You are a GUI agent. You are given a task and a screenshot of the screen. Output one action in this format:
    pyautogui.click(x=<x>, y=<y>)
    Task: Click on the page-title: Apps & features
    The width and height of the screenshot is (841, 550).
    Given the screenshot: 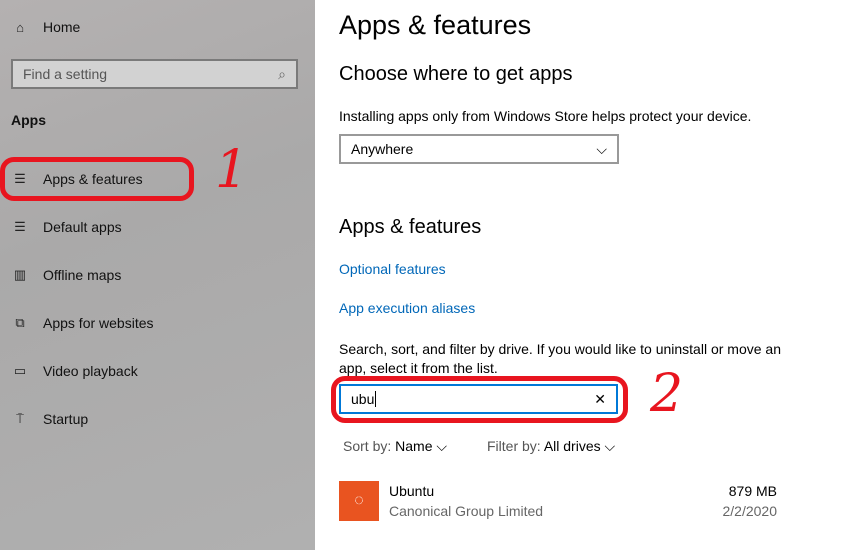 What is the action you would take?
    pyautogui.click(x=435, y=25)
    